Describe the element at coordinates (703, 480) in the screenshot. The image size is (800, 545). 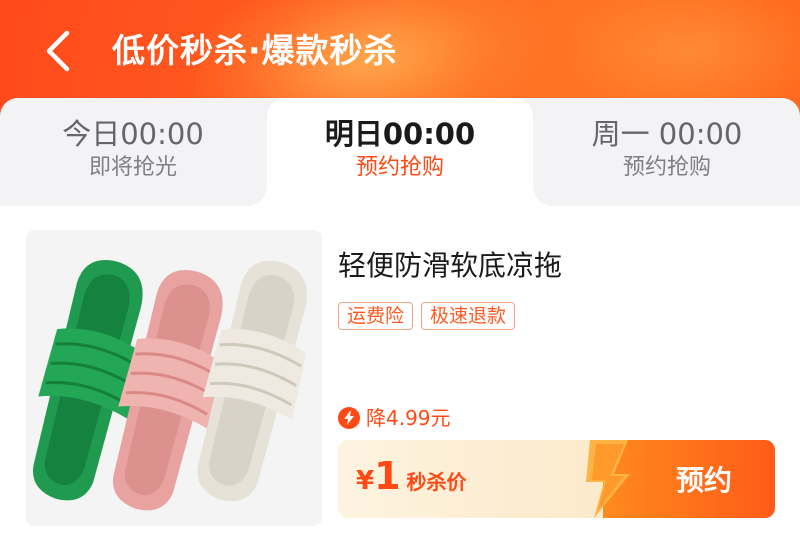
I see `reserve-label: 预约` at that location.